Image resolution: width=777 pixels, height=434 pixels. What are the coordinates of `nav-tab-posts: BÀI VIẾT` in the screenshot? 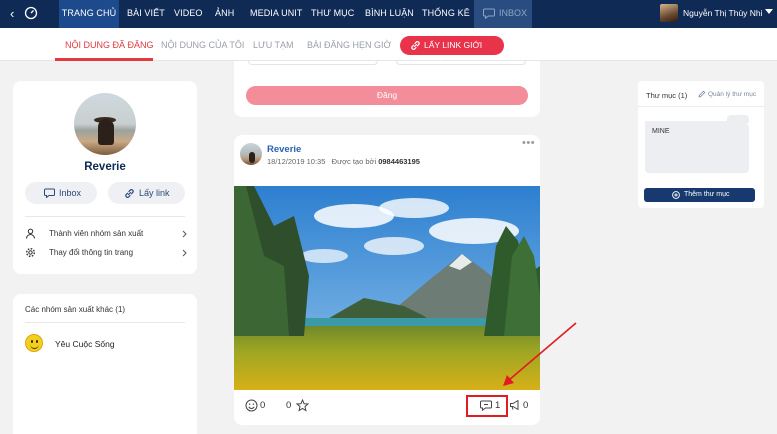 It's located at (146, 14).